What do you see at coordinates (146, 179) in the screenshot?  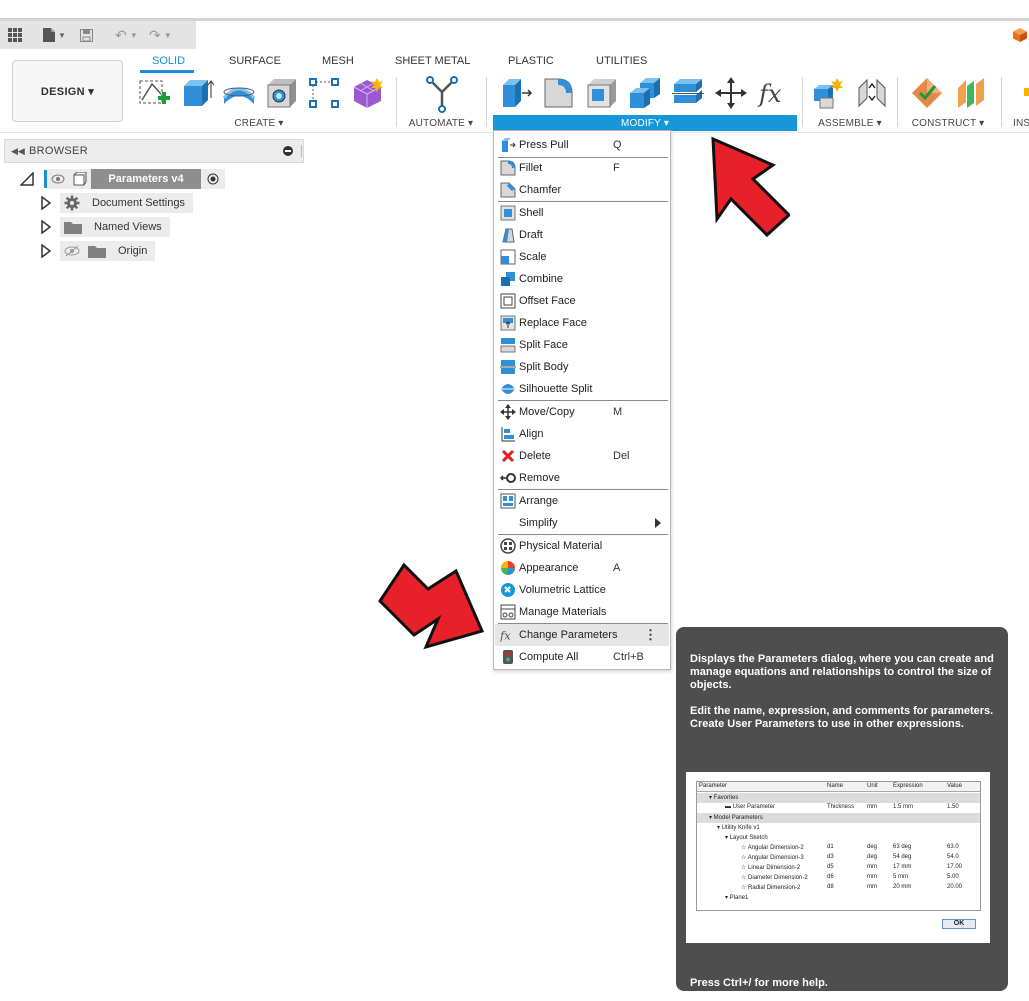 I see `root-component-label: Parameters v4` at bounding box center [146, 179].